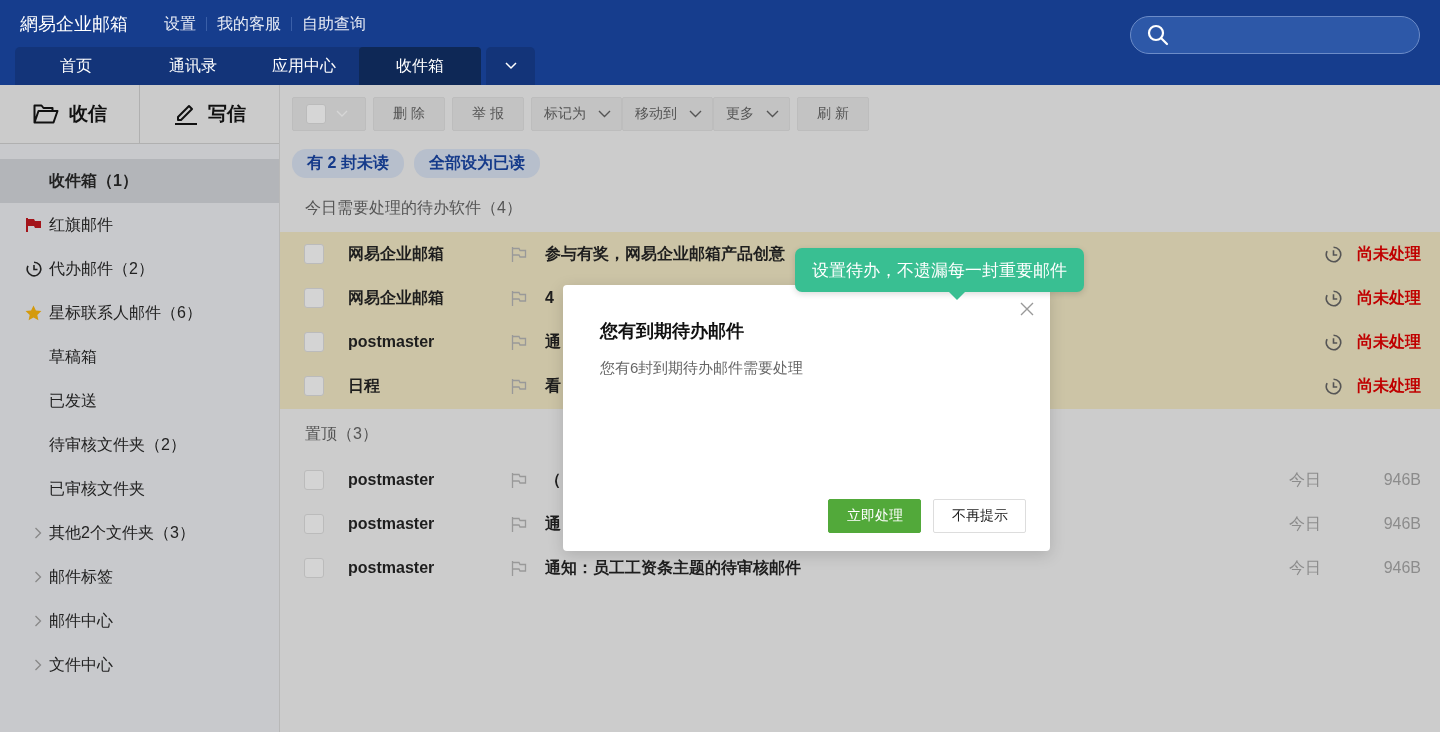 The height and width of the screenshot is (732, 1440). Describe the element at coordinates (341, 433) in the screenshot. I see `section-title: 置顶（3）` at that location.